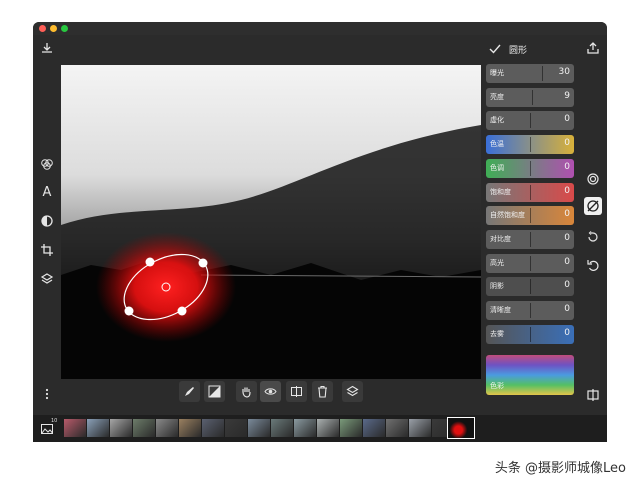 The width and height of the screenshot is (640, 486). Describe the element at coordinates (564, 72) in the screenshot. I see `adjustment-value: 30` at that location.